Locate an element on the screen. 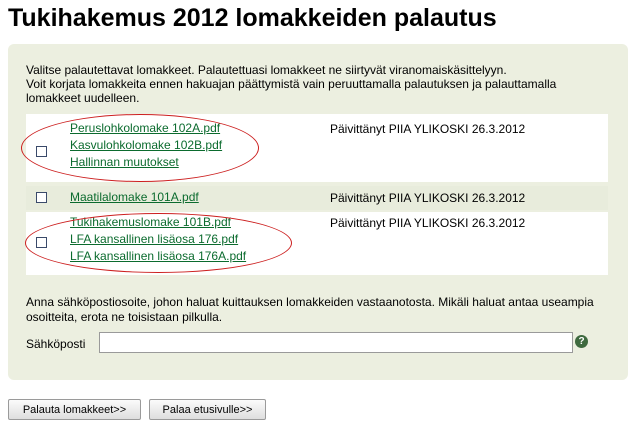 The width and height of the screenshot is (639, 433). link-lfa-176a: LFA kansallinen lisäosa 176A.pdf is located at coordinates (158, 256).